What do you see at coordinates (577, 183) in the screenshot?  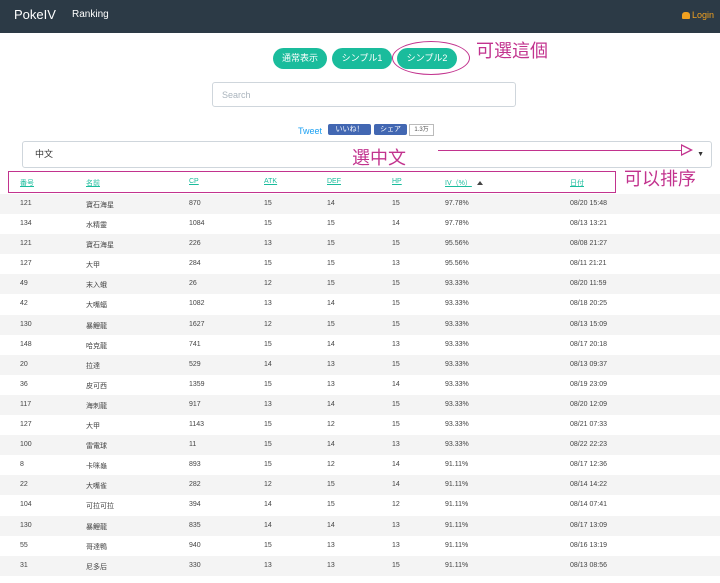 I see `column-header-date: 日付` at bounding box center [577, 183].